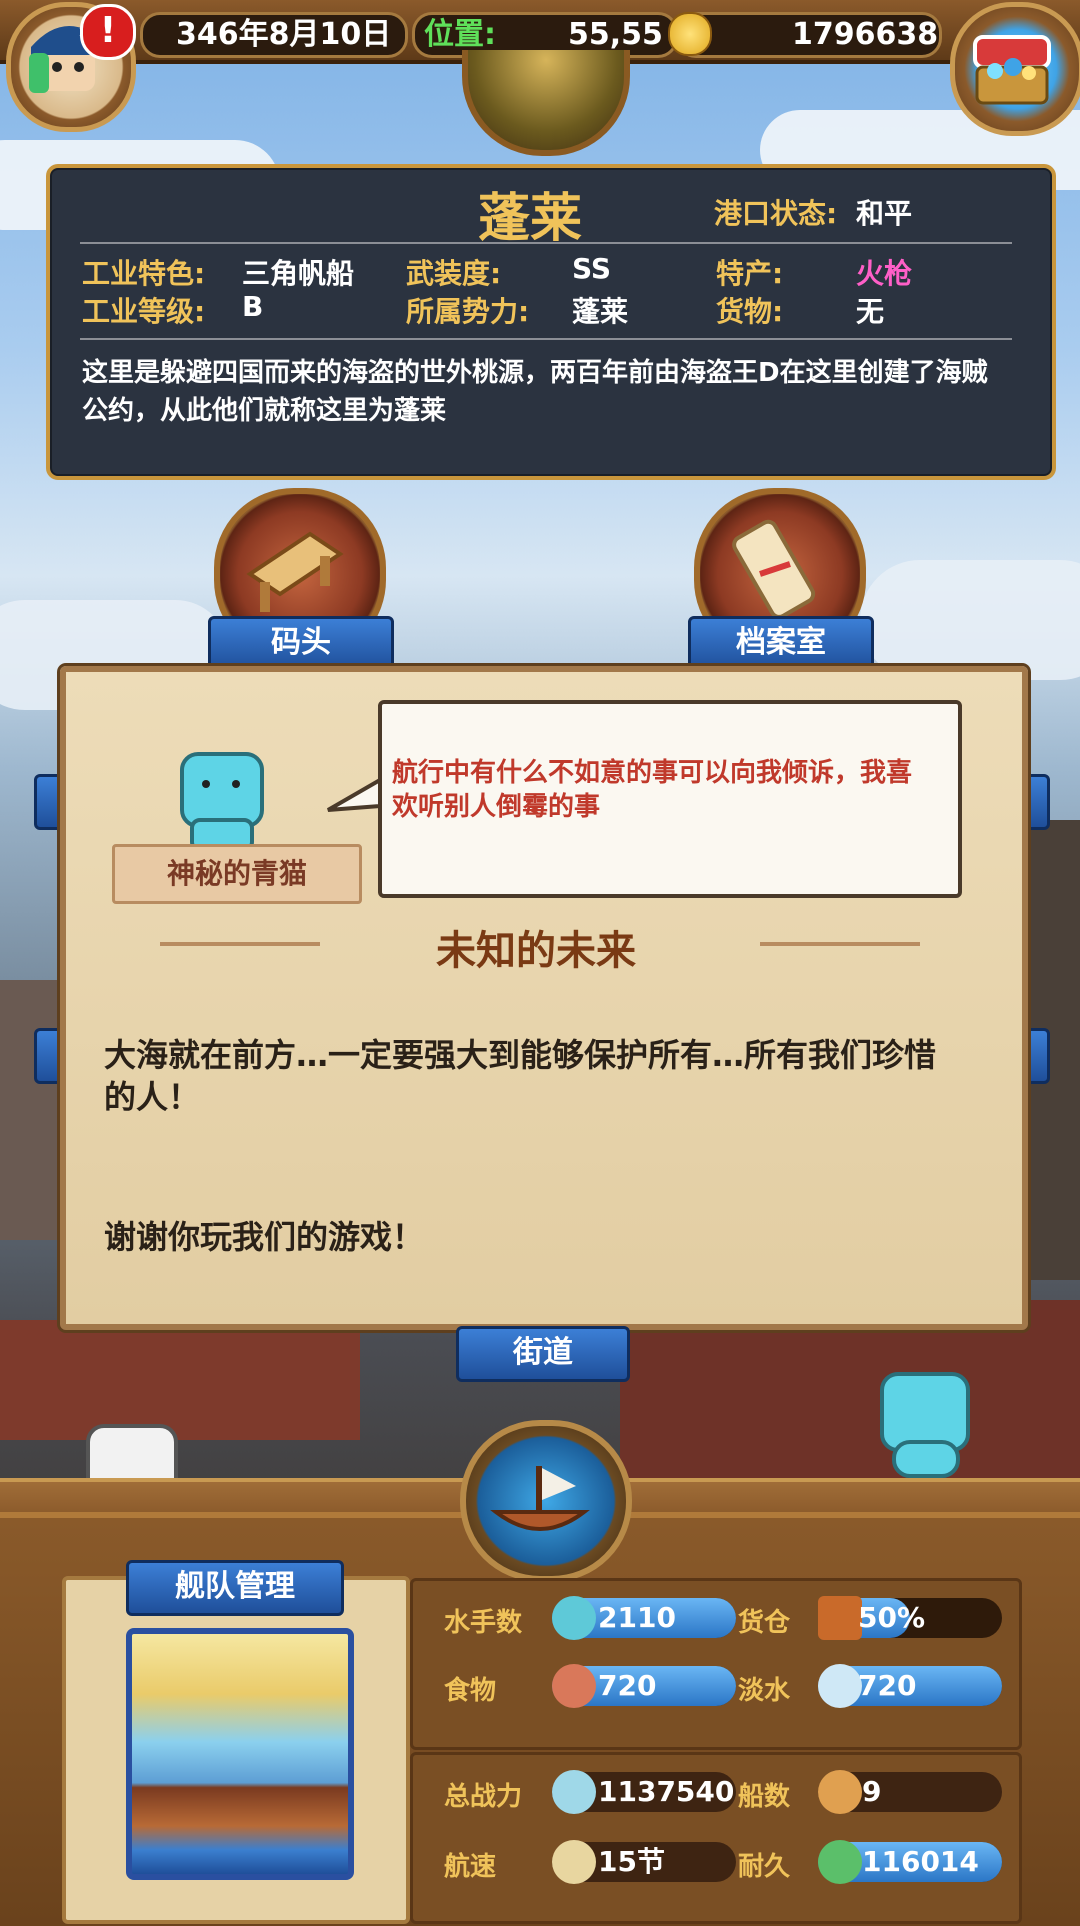 The width and height of the screenshot is (1080, 1926). I want to click on hold-value: 50%, so click(892, 1617).